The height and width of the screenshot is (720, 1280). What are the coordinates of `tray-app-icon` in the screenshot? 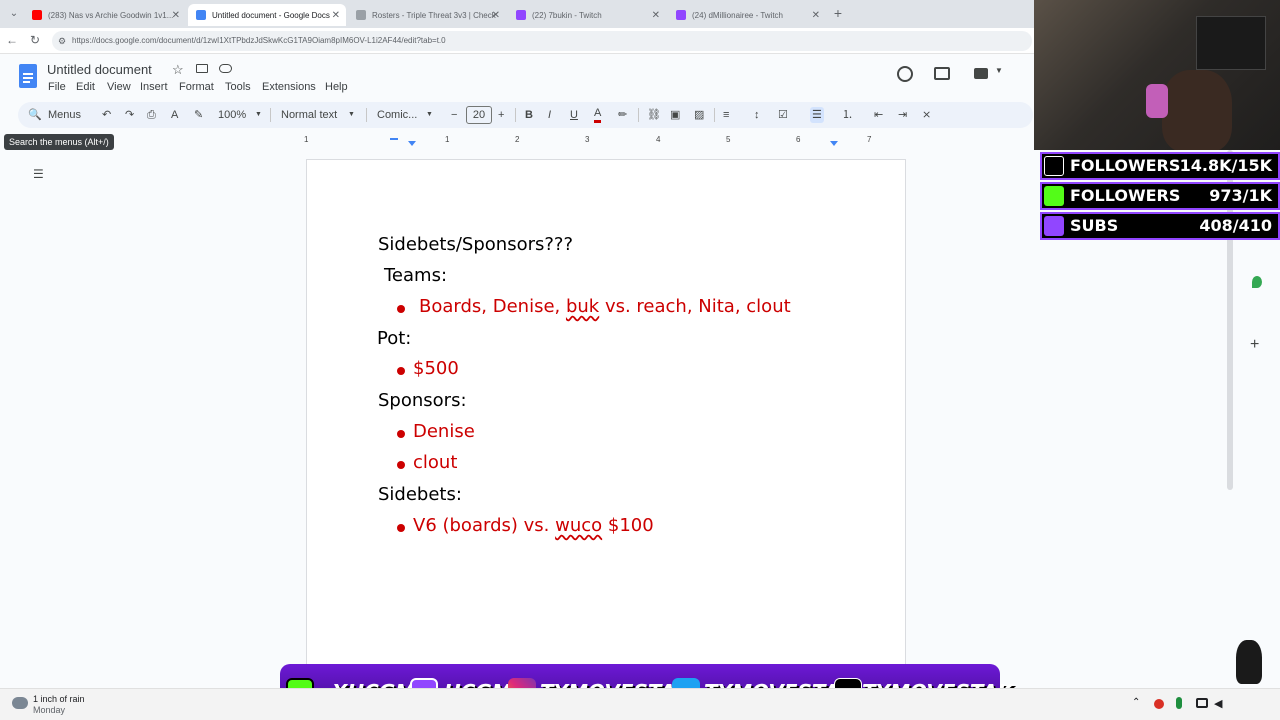 It's located at (1159, 704).